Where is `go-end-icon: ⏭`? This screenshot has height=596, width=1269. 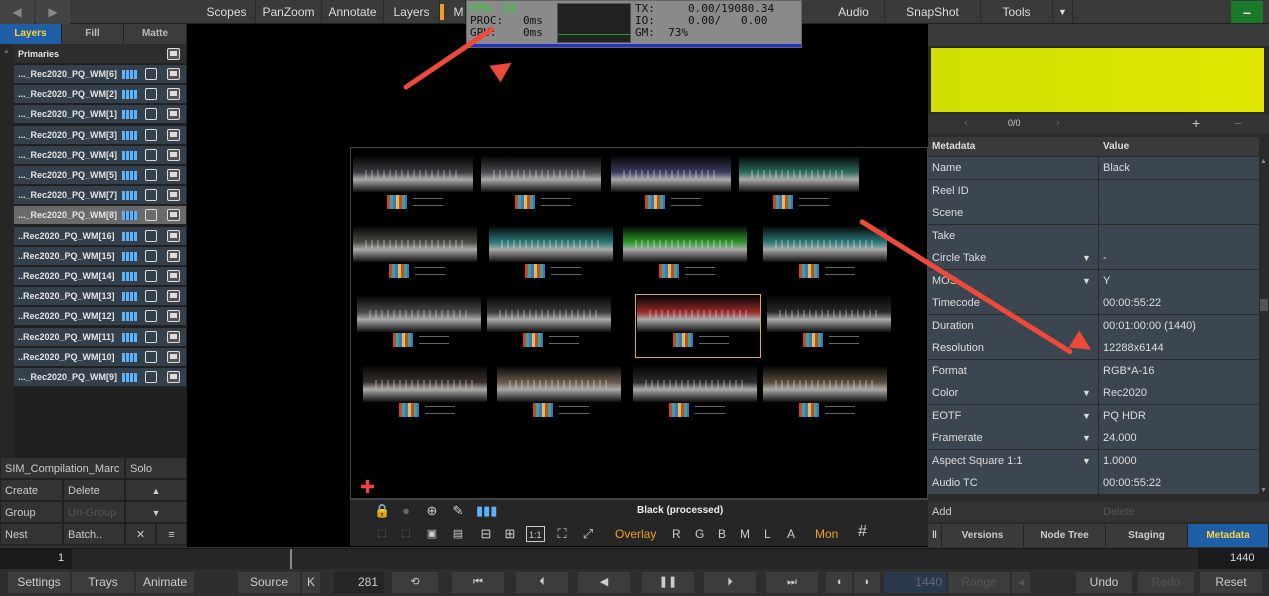 go-end-icon: ⏭ is located at coordinates (792, 582).